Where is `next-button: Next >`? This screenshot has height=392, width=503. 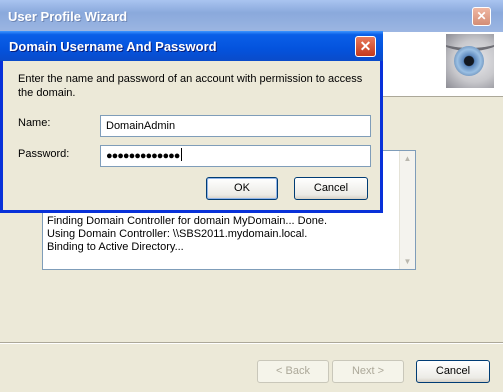 next-button: Next > is located at coordinates (368, 371).